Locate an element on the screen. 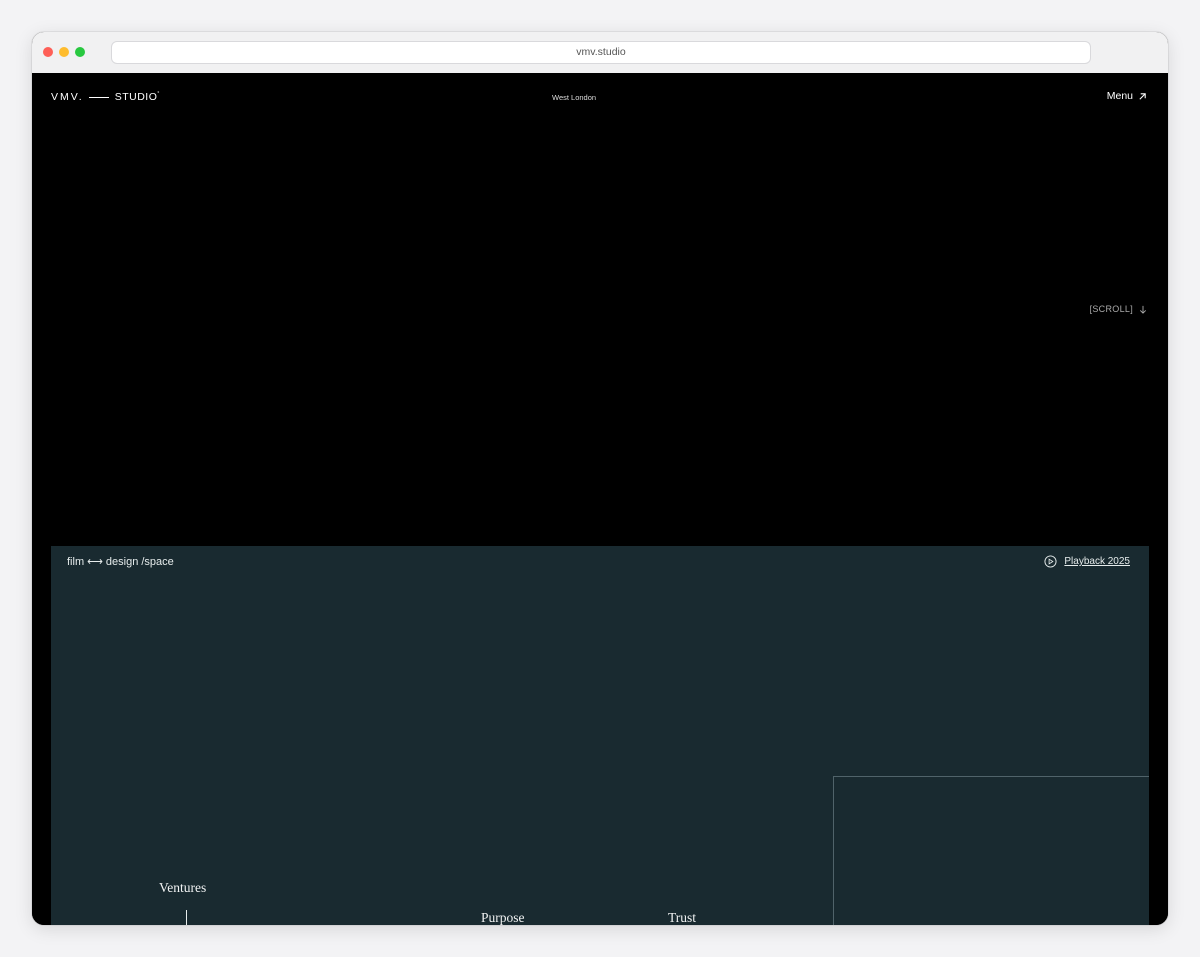 This screenshot has height=957, width=1200. tag-design-space: design /space is located at coordinates (139, 561).